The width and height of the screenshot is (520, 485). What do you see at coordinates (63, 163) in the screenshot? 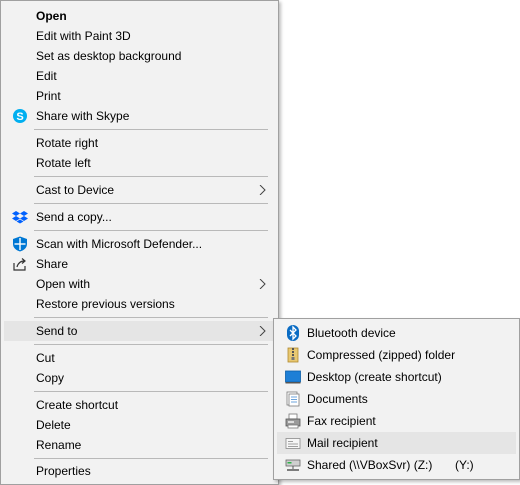
I see `menu-item-label: Rotate left` at bounding box center [63, 163].